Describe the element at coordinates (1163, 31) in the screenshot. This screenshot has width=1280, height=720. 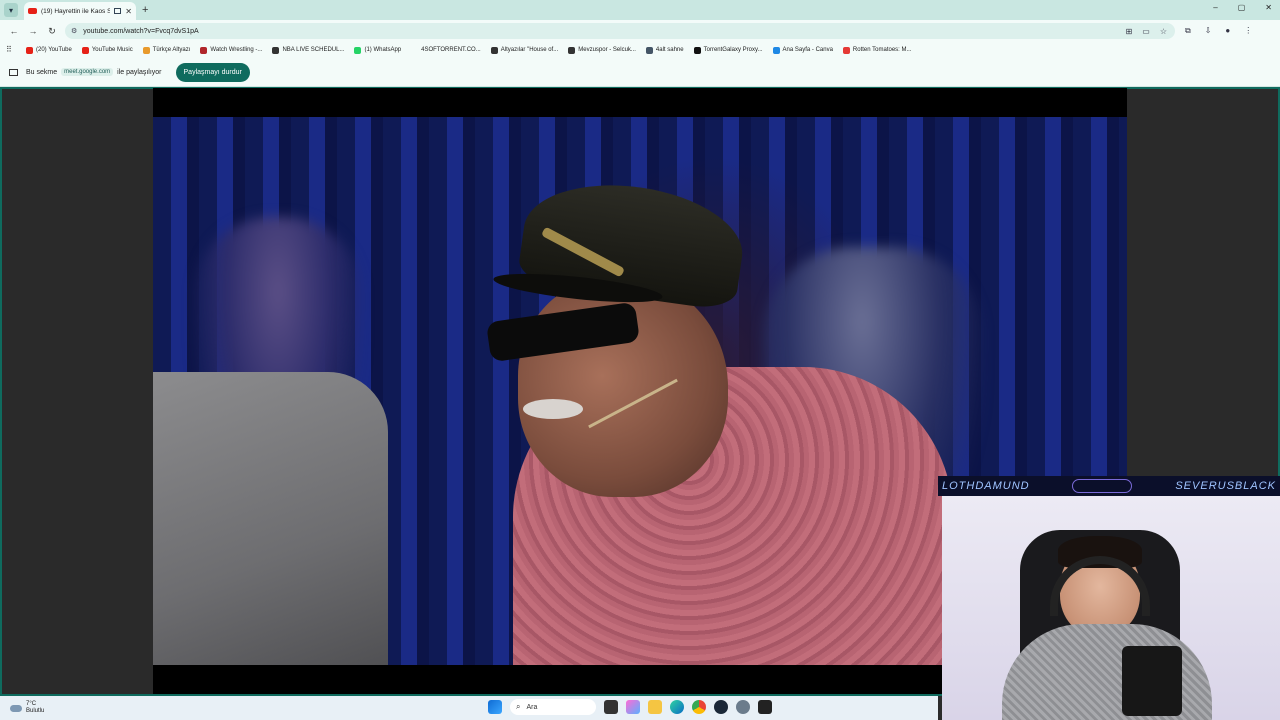
I see `bookmark-star-icon: ☆` at that location.